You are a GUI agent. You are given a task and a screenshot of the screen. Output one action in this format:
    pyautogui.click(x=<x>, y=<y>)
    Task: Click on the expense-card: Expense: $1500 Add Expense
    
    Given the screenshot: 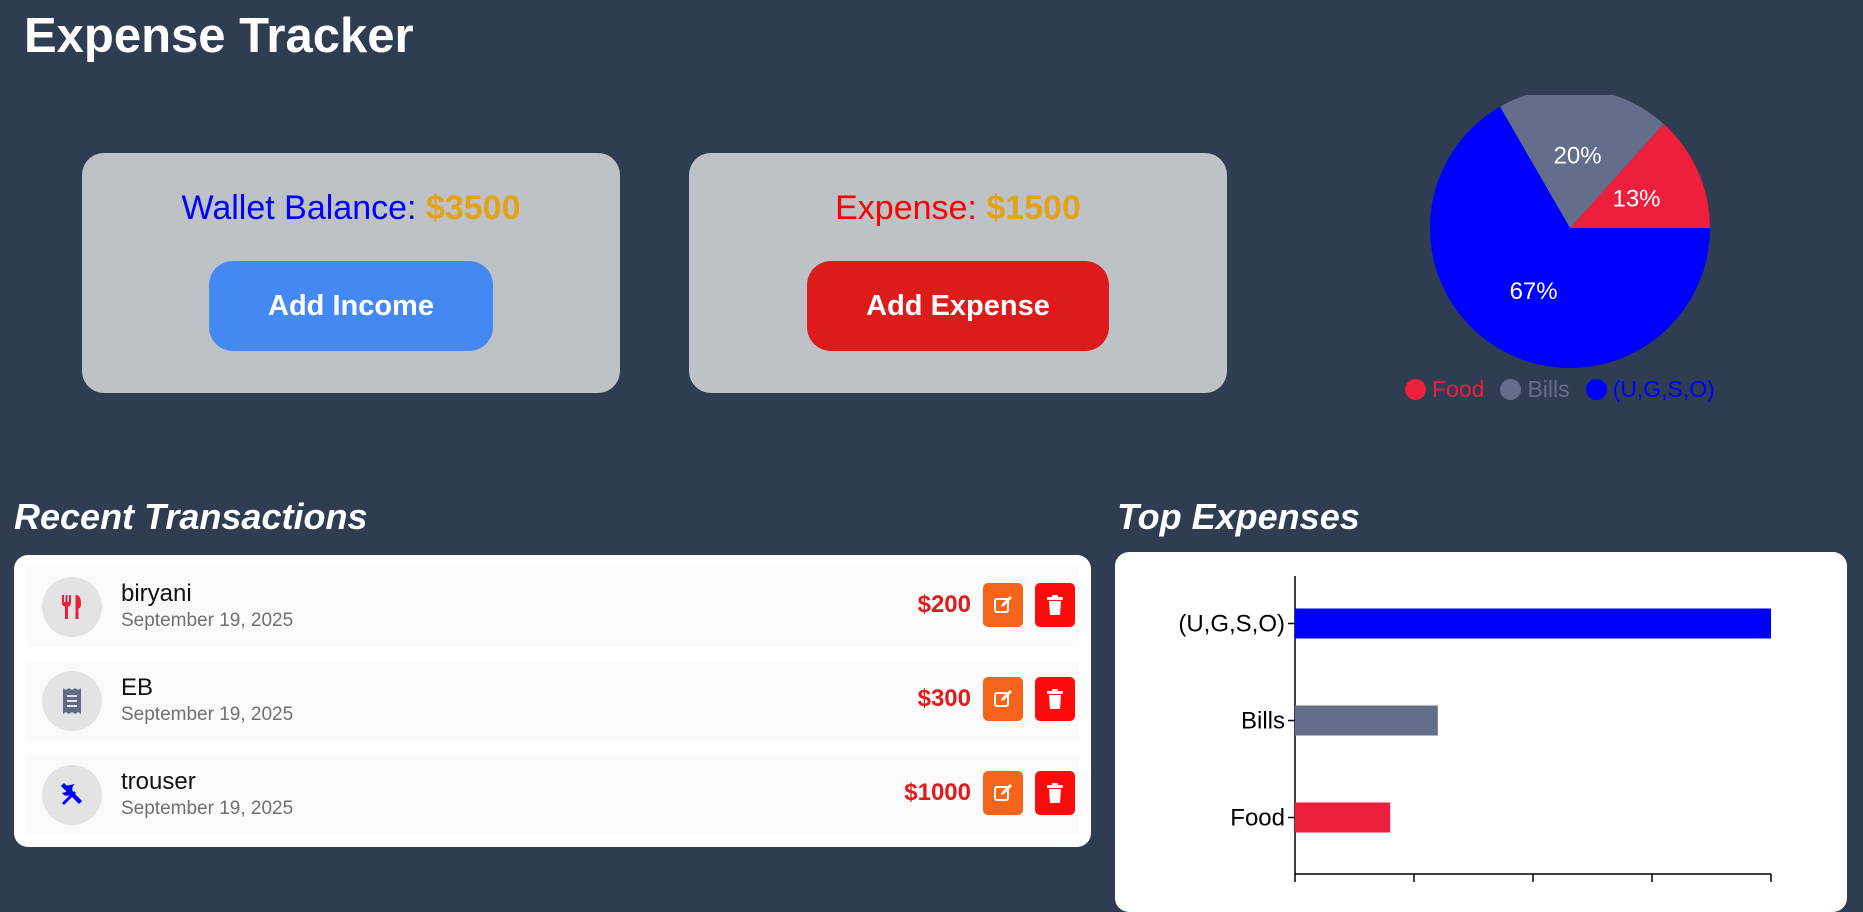 What is the action you would take?
    pyautogui.click(x=958, y=273)
    